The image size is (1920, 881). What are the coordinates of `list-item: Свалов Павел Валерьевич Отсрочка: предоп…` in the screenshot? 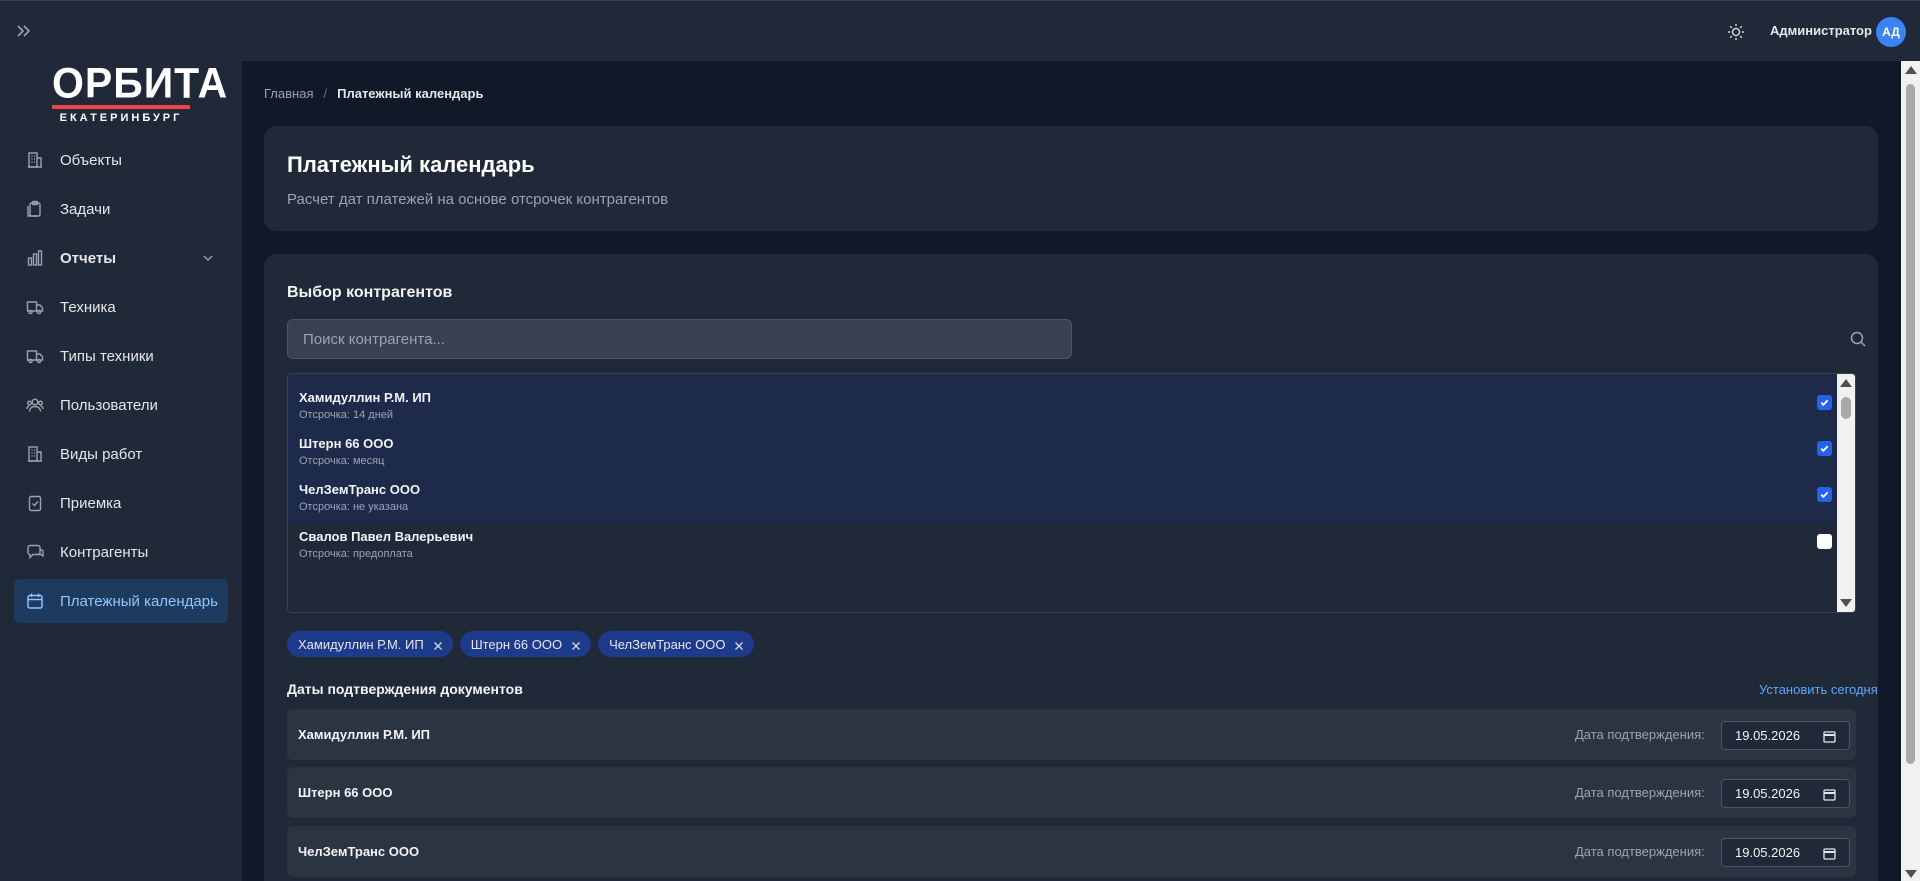 It's located at (1063, 541).